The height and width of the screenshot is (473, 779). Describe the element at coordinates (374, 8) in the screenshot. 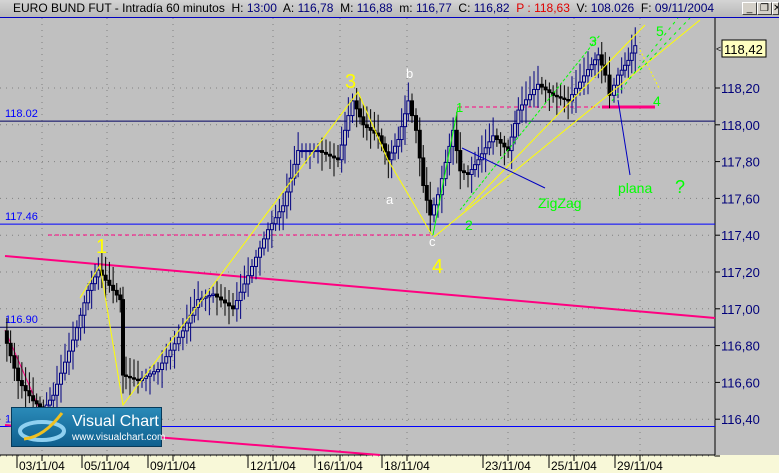

I see `high-value: 116,88` at that location.